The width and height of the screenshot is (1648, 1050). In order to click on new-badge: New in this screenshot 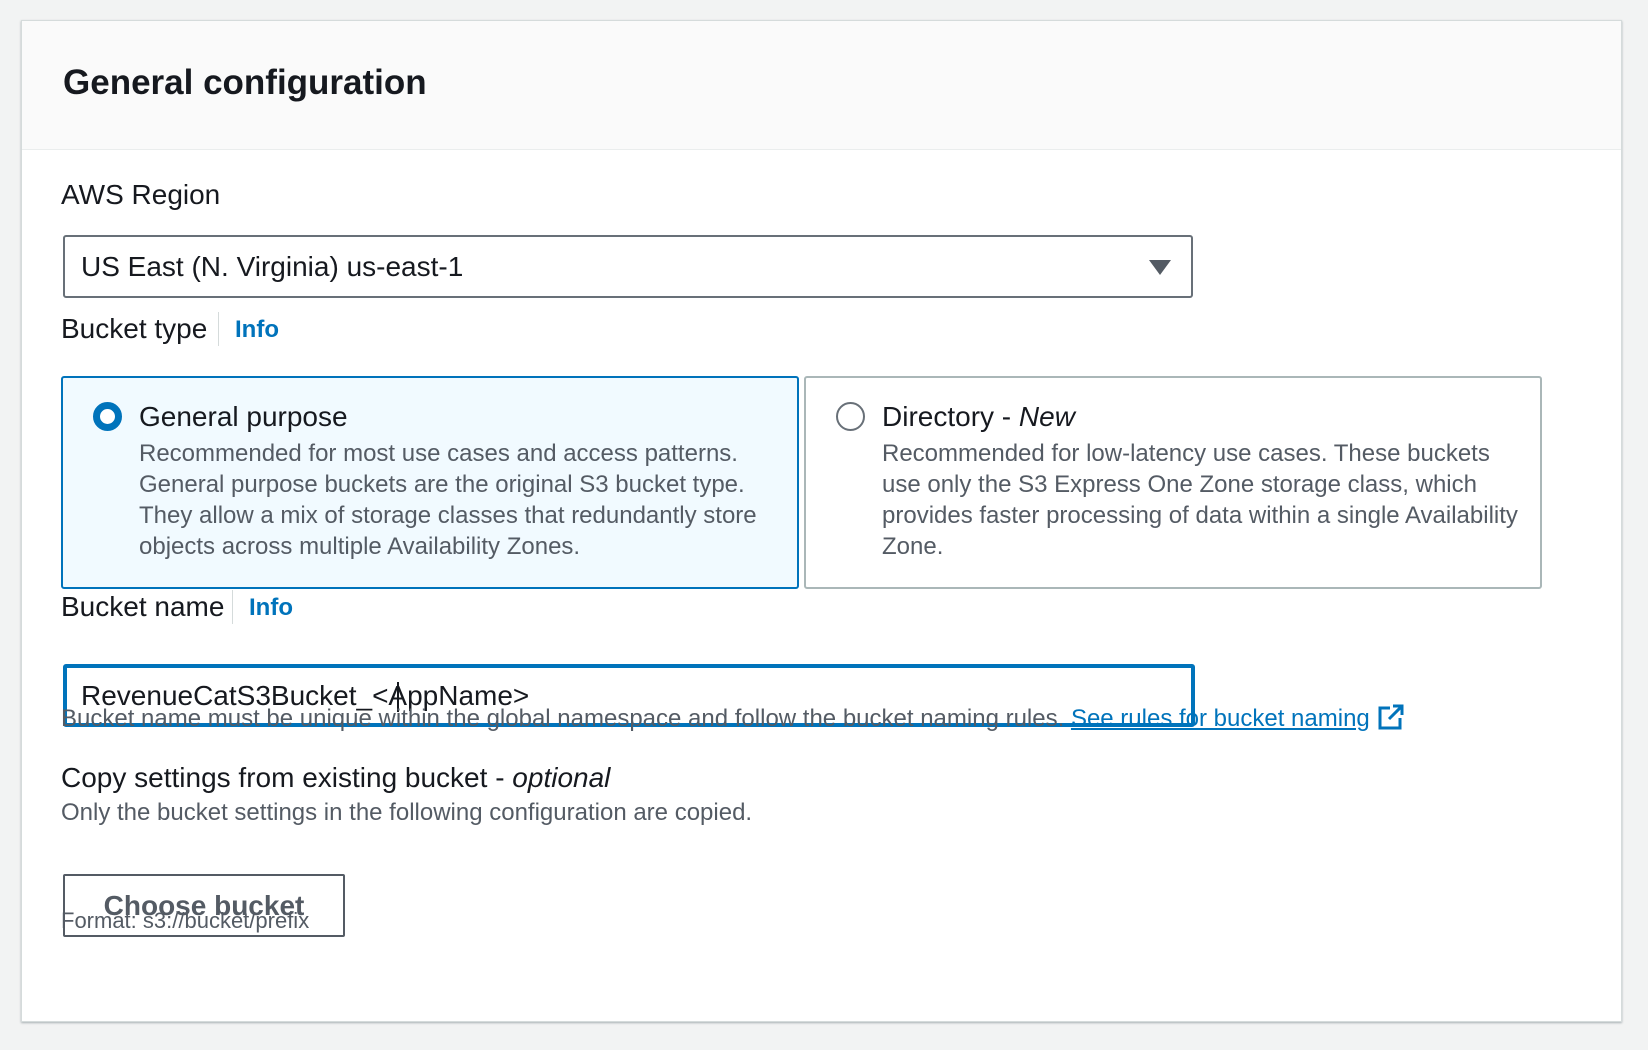, I will do `click(1046, 416)`.